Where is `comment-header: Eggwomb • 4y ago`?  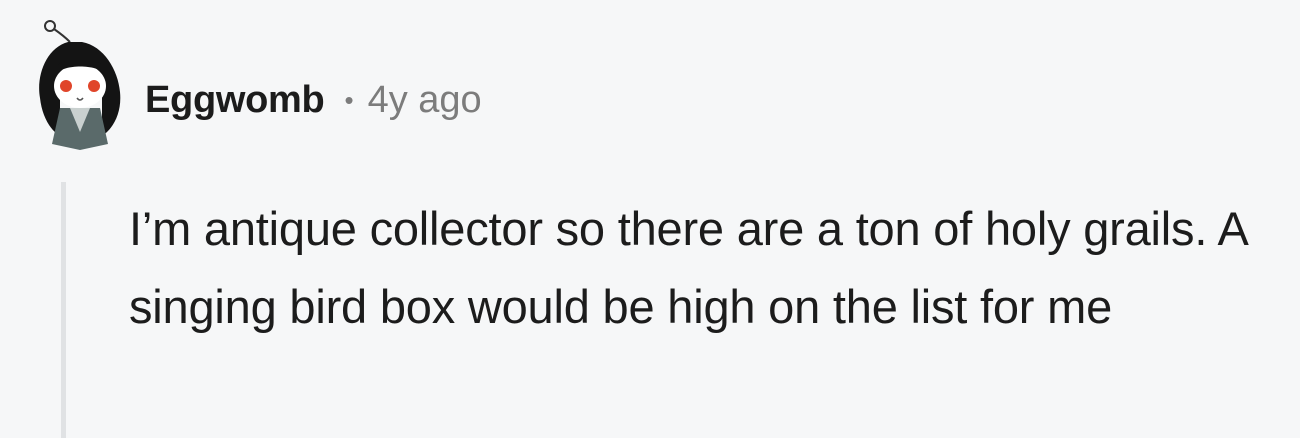
comment-header: Eggwomb • 4y ago is located at coordinates (313, 100).